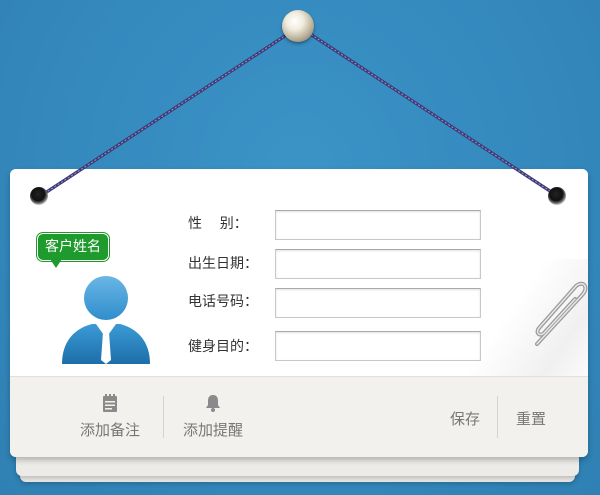 This screenshot has height=495, width=600. Describe the element at coordinates (378, 264) in the screenshot. I see `birth-date-field` at that location.